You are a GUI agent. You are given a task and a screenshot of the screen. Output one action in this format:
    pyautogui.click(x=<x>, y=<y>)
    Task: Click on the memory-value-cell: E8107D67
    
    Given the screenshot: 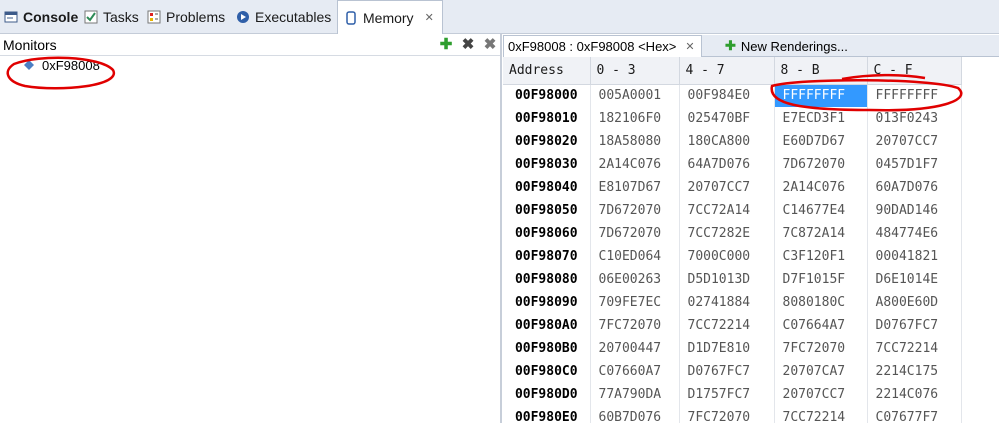 What is the action you would take?
    pyautogui.click(x=635, y=187)
    